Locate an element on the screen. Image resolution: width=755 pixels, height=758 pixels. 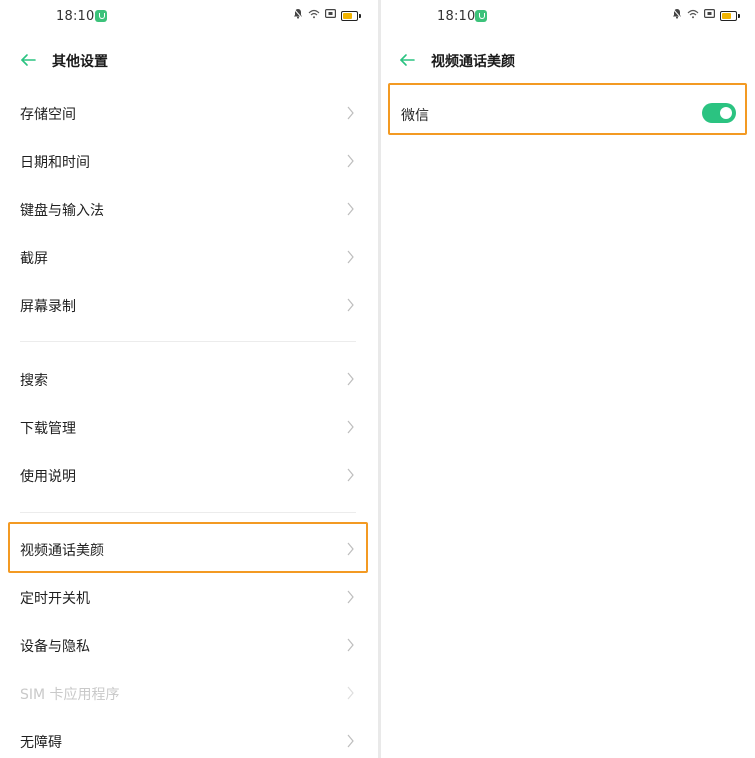
app-header: 视频通话美颜 is located at coordinates (568, 60).